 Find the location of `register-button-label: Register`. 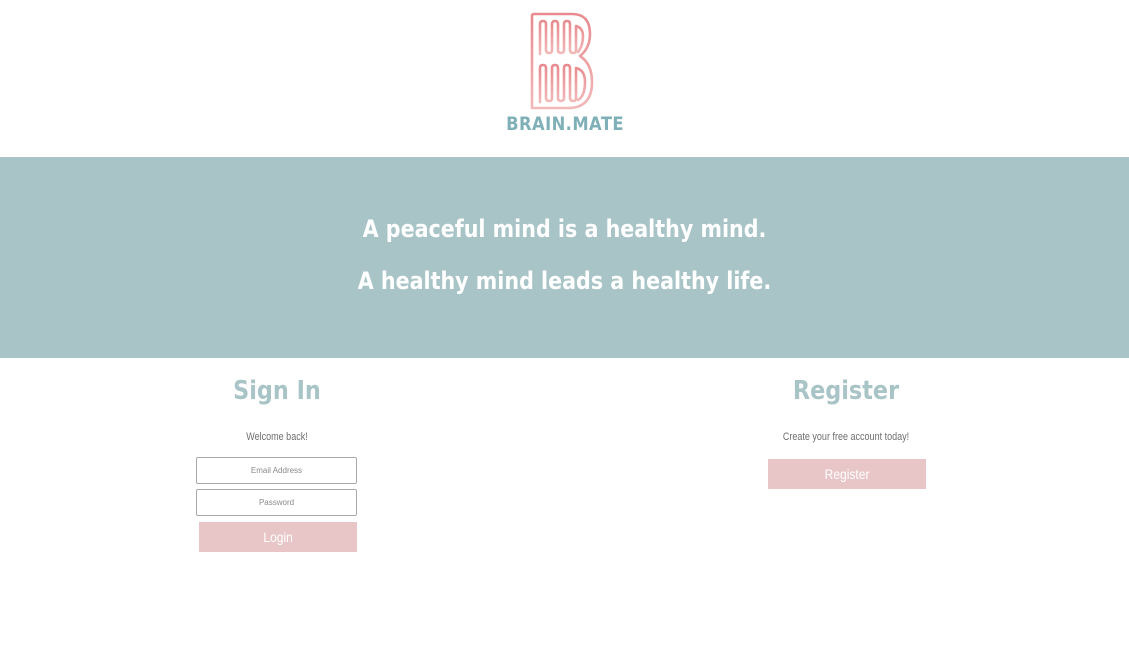

register-button-label: Register is located at coordinates (847, 474).